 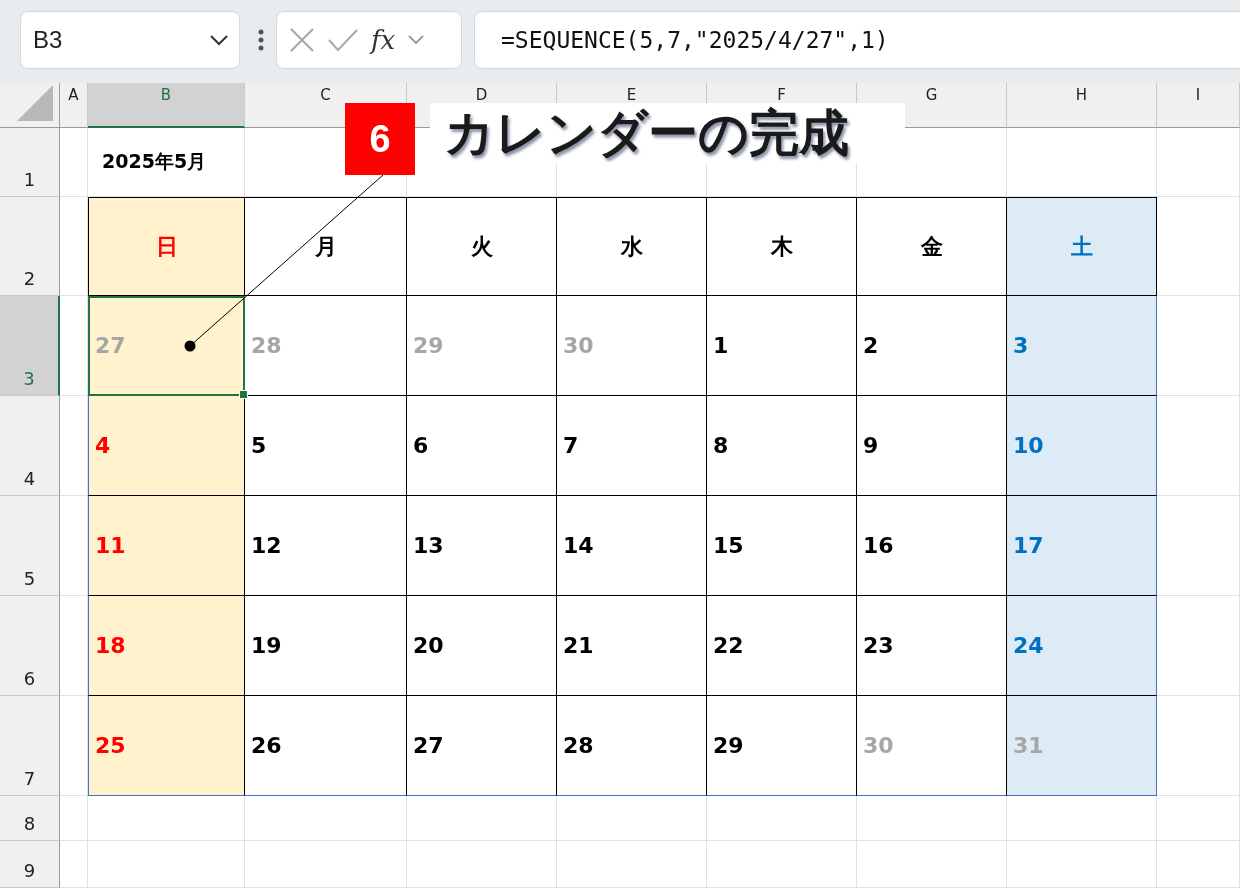 What do you see at coordinates (782, 246) in the screenshot?
I see `weekday-header: 木` at bounding box center [782, 246].